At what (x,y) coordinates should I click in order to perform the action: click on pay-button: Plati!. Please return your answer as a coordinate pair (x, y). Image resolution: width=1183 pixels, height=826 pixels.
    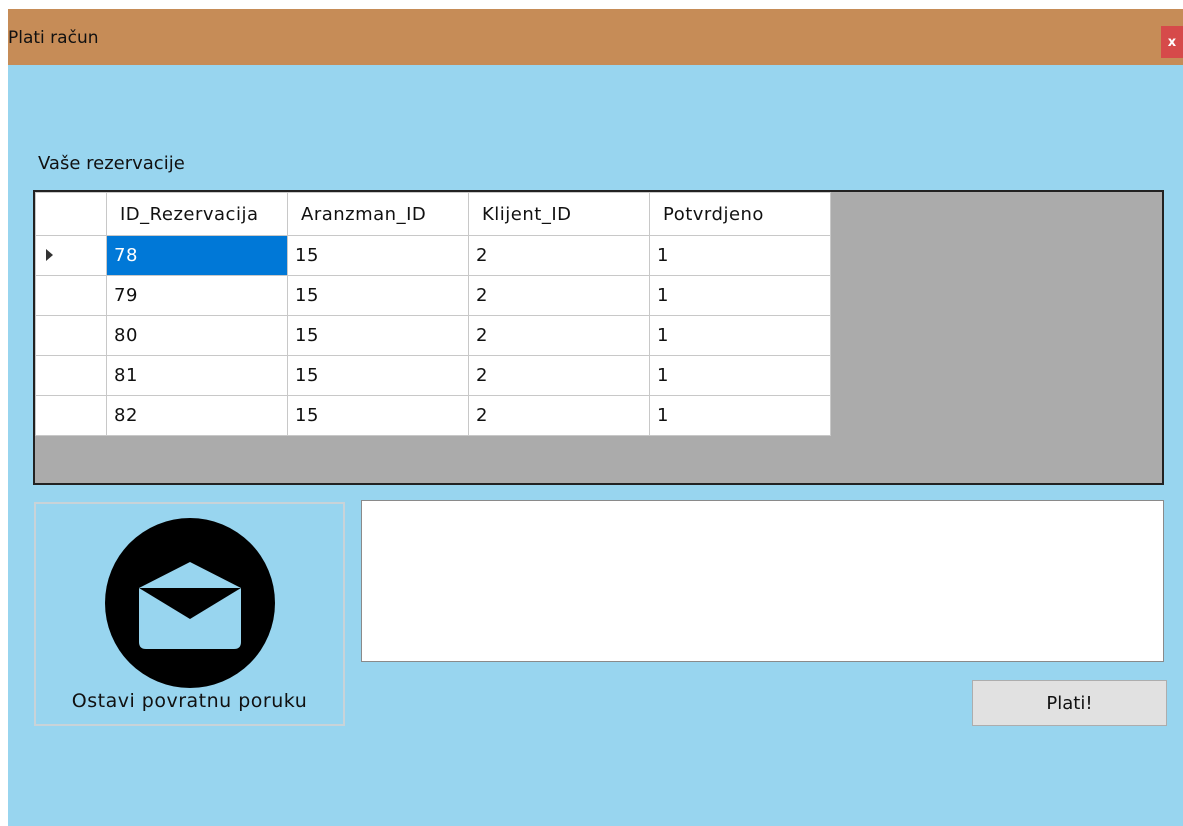
    Looking at the image, I should click on (1069, 703).